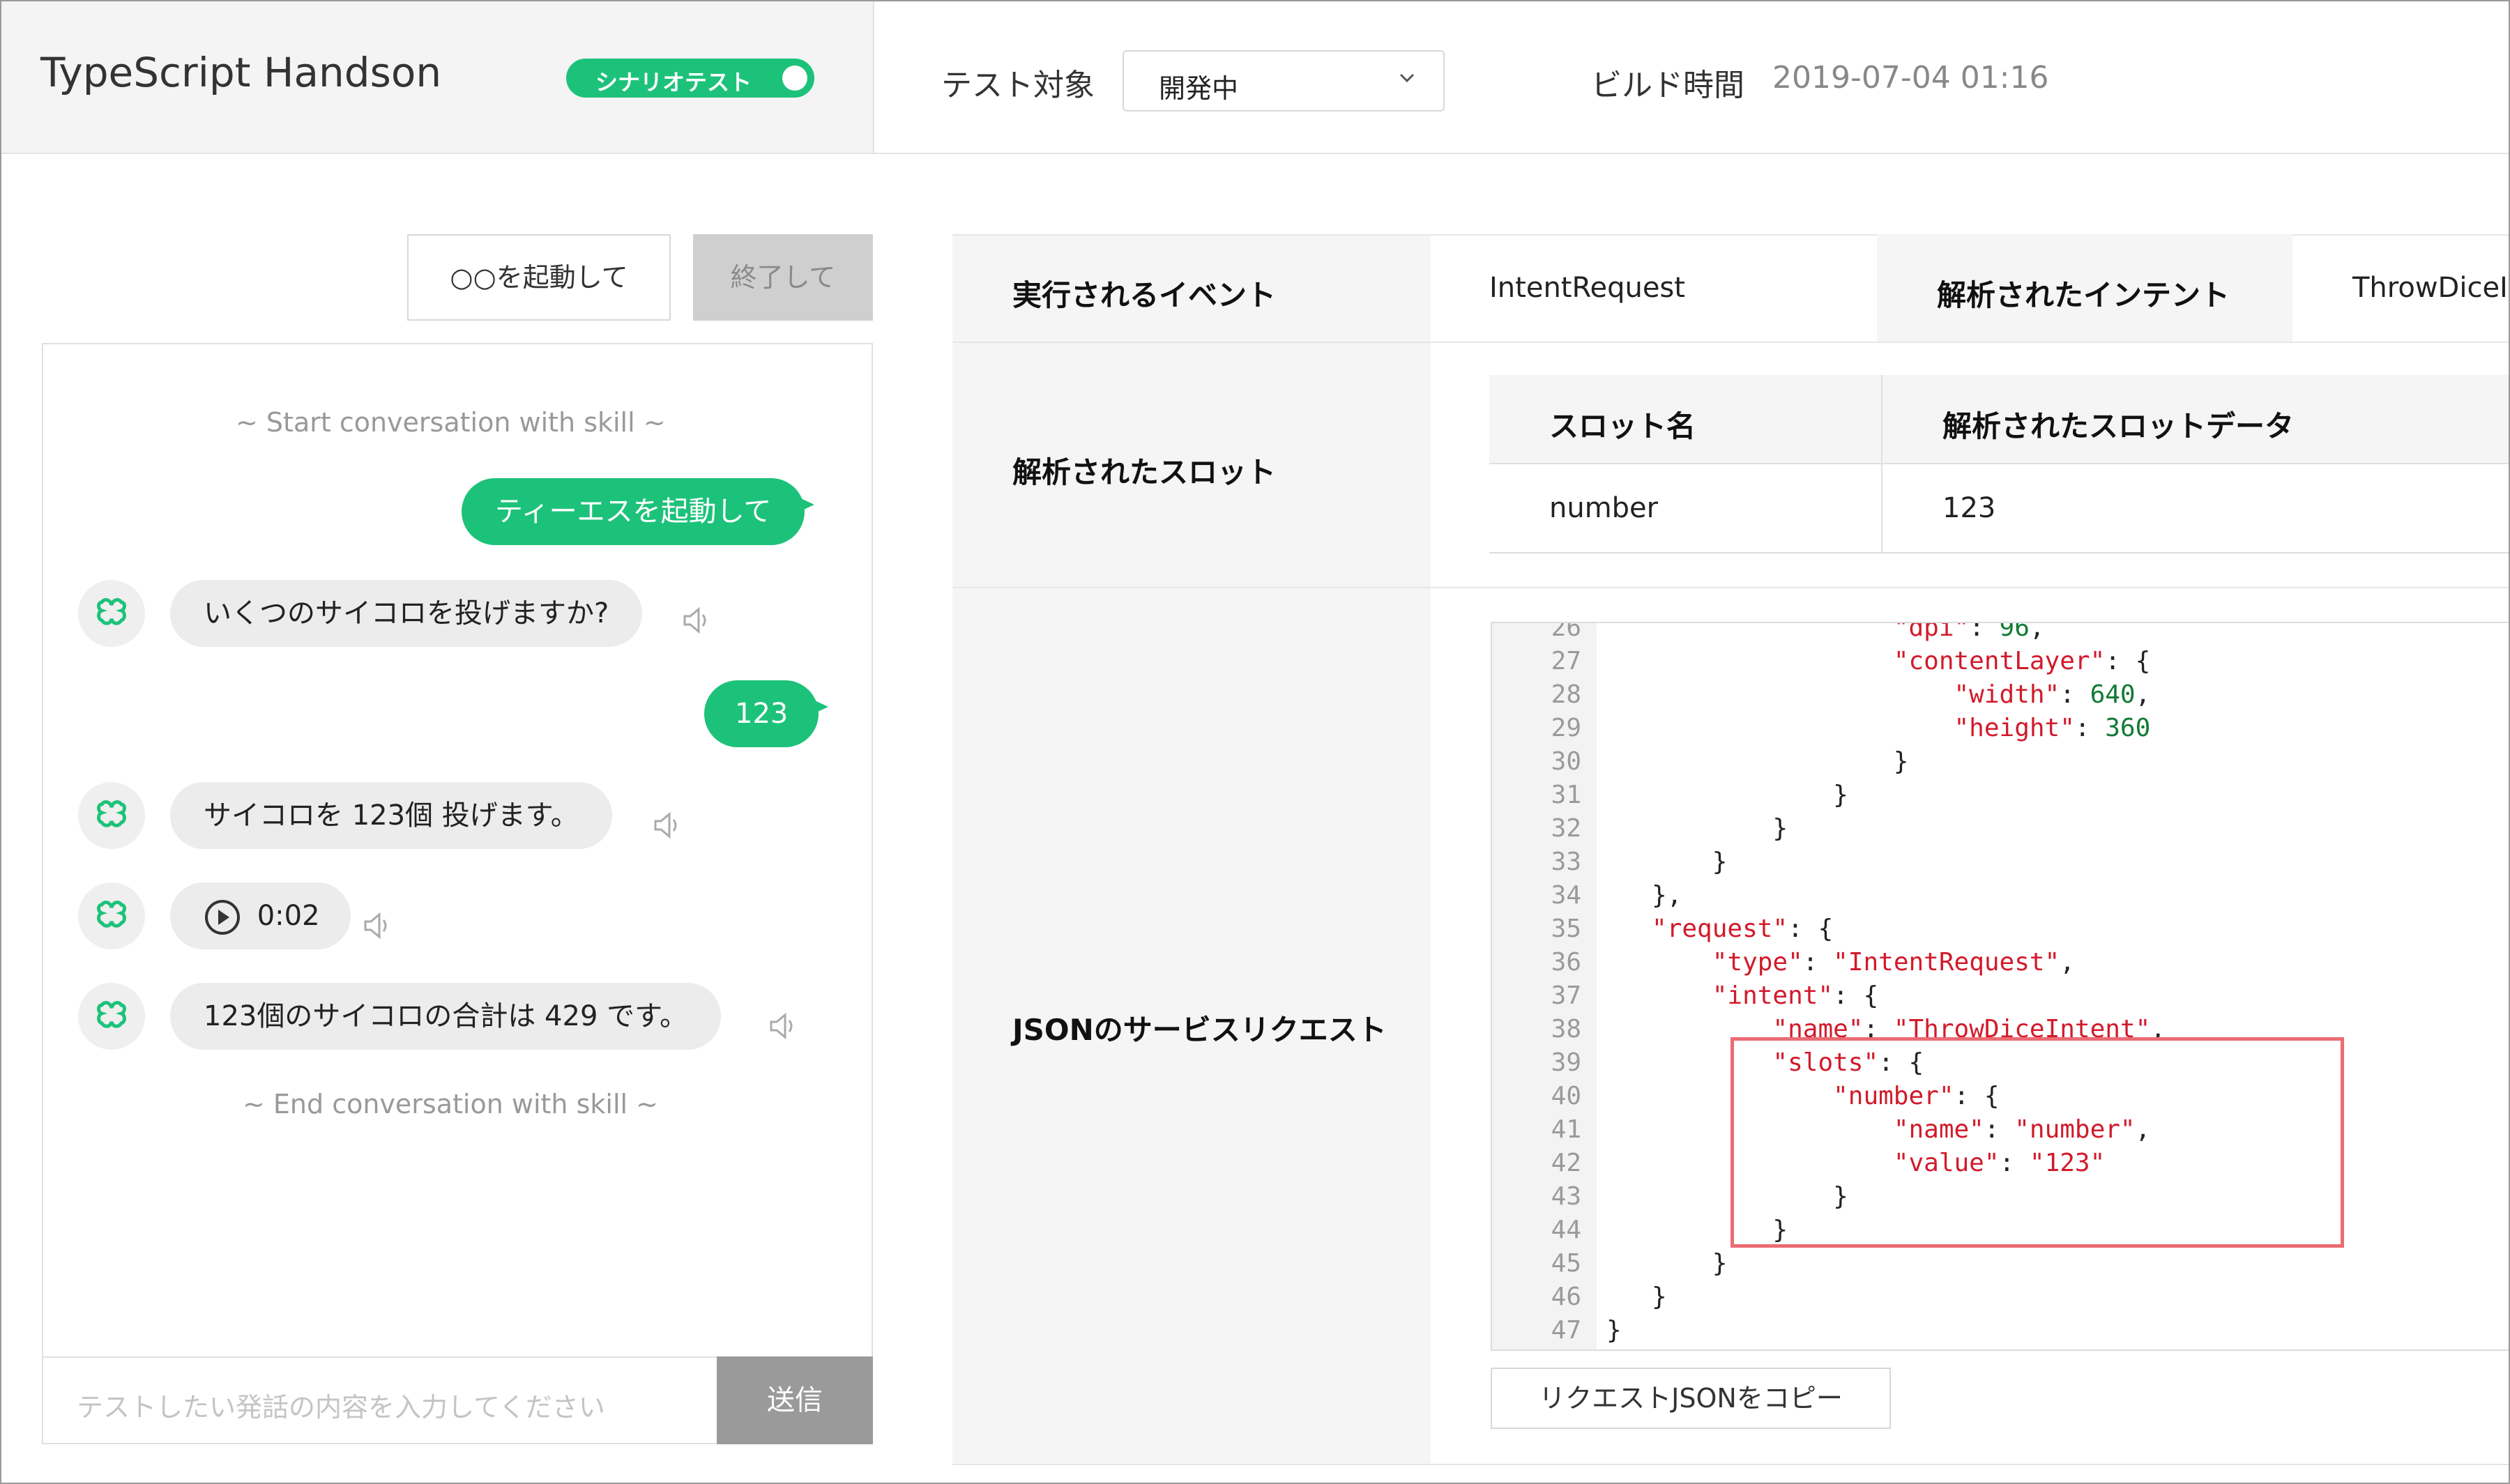 Image resolution: width=2510 pixels, height=1484 pixels. I want to click on line-number: 39, so click(1566, 1062).